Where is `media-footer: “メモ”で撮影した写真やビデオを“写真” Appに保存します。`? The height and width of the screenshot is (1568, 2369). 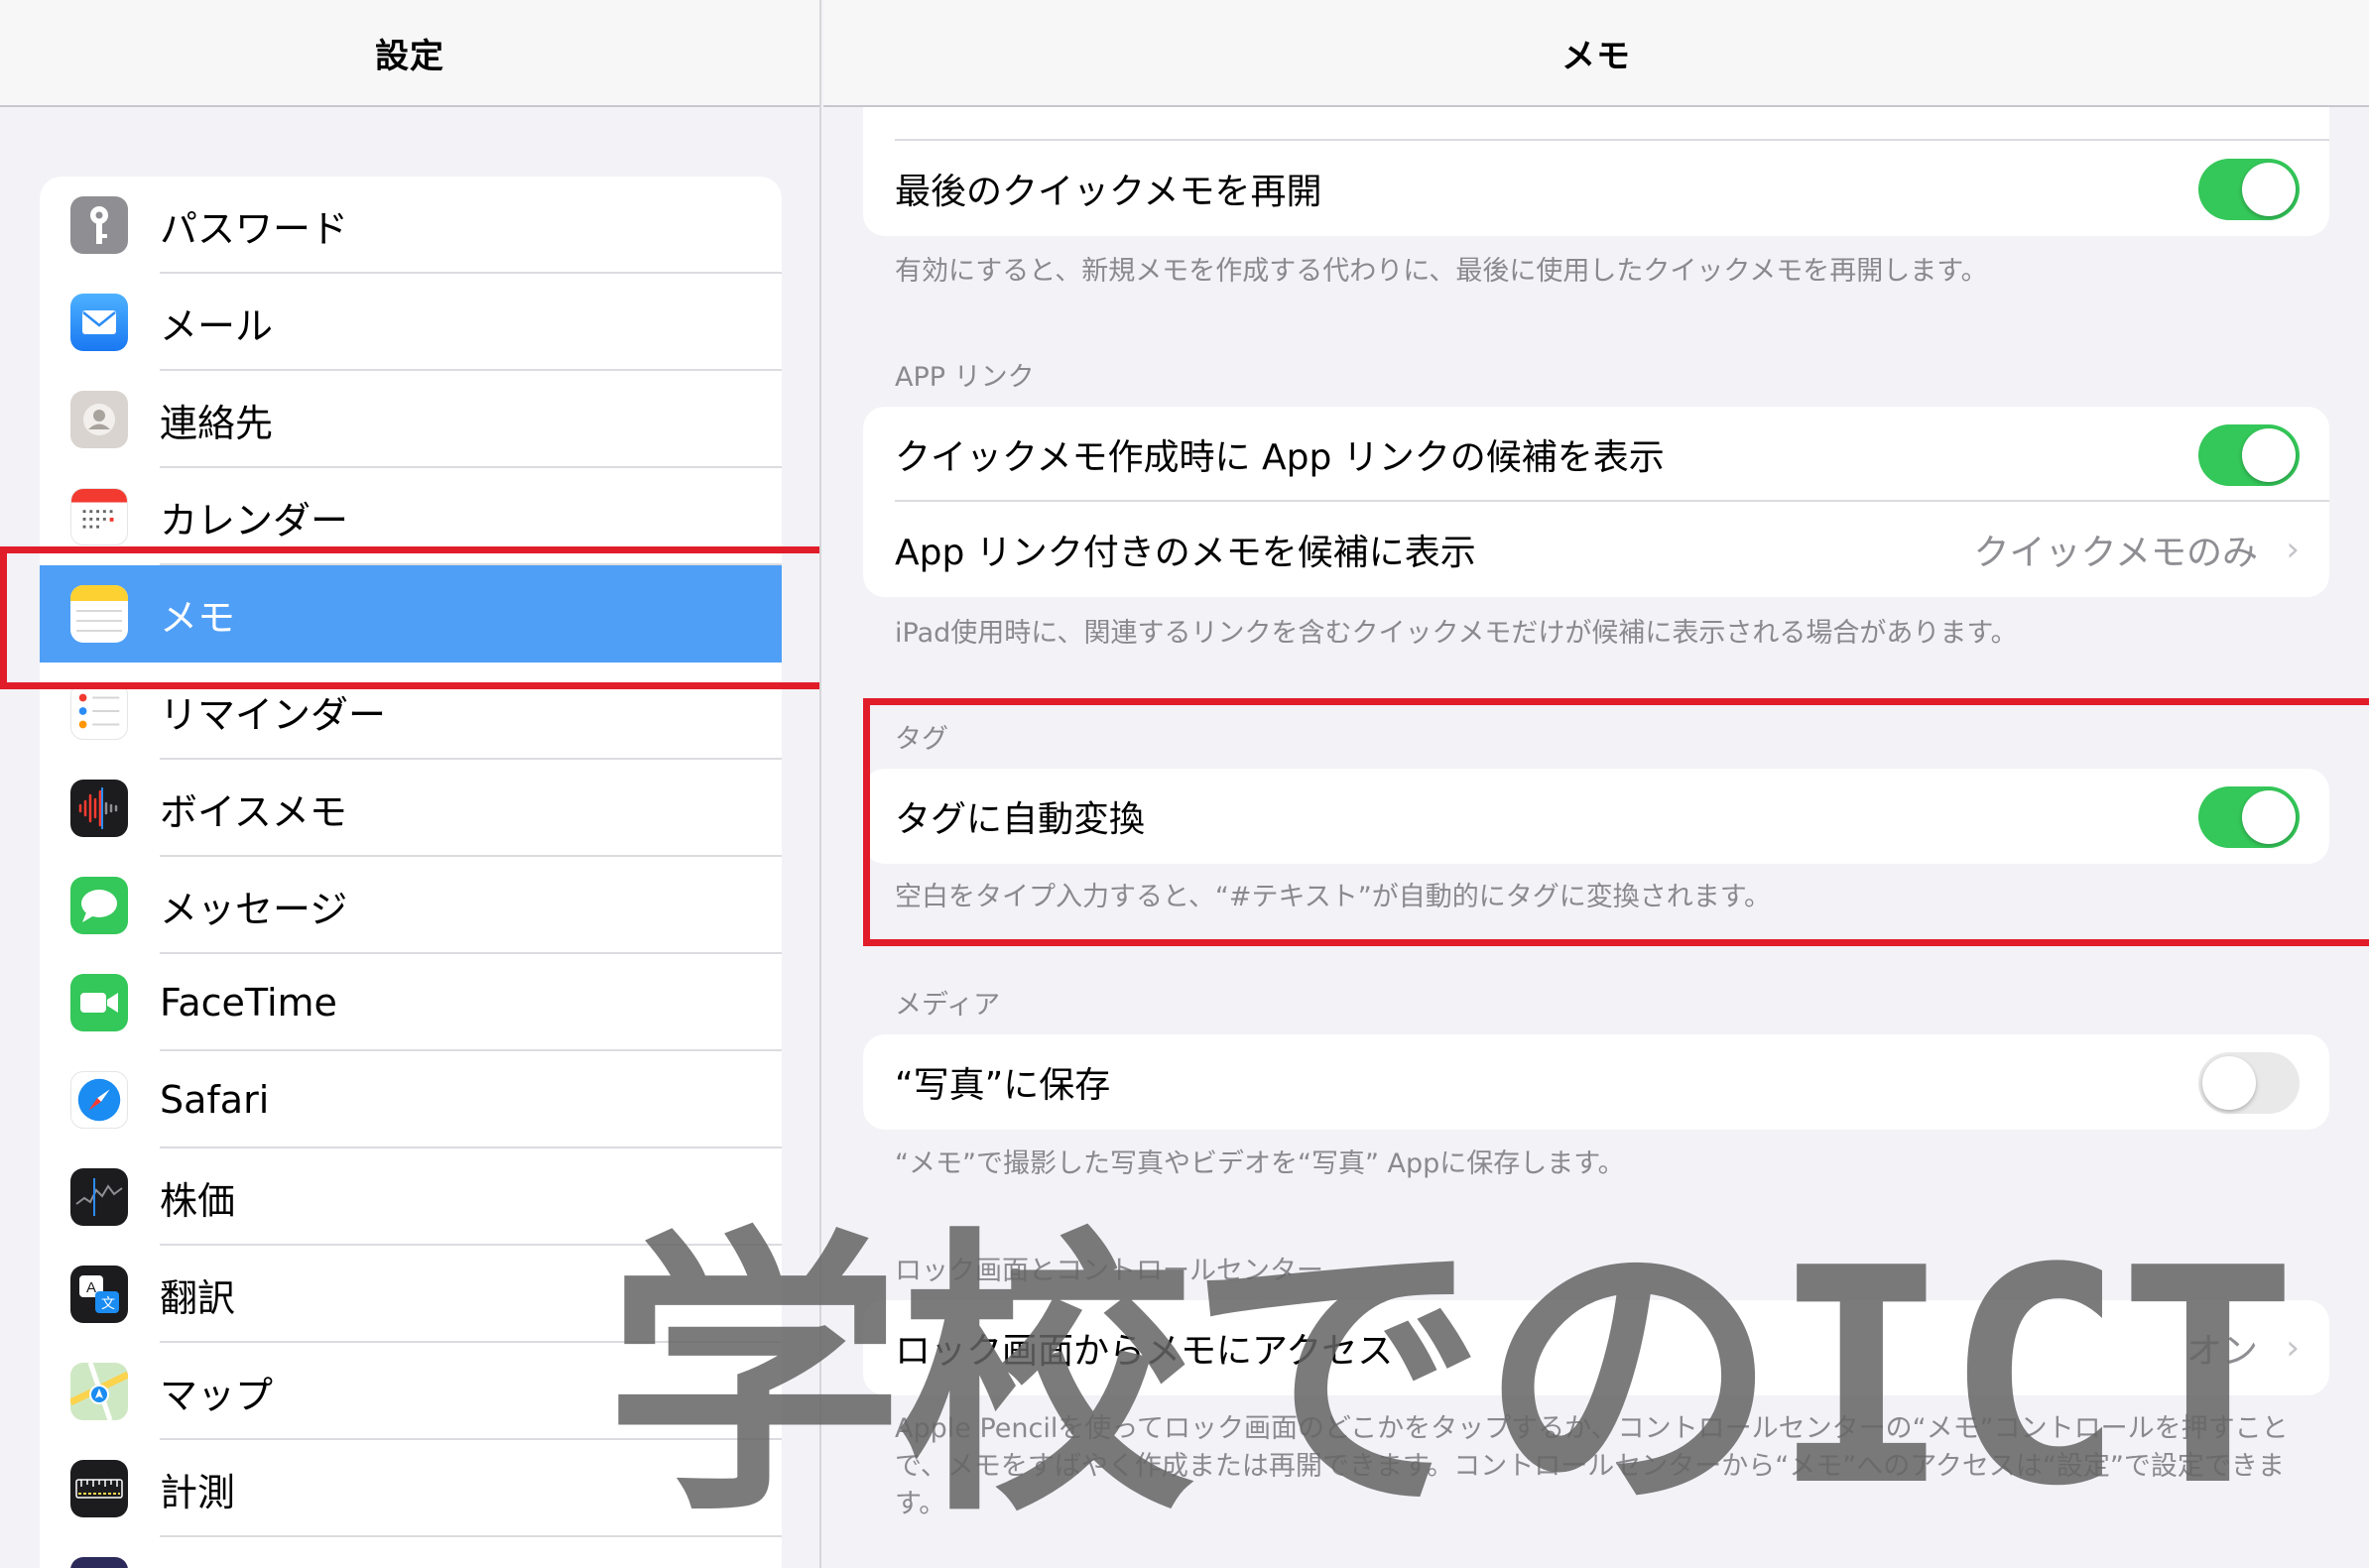 media-footer: “メモ”で撮影した写真やビデオを“写真” Appに保存します。 is located at coordinates (1260, 1163).